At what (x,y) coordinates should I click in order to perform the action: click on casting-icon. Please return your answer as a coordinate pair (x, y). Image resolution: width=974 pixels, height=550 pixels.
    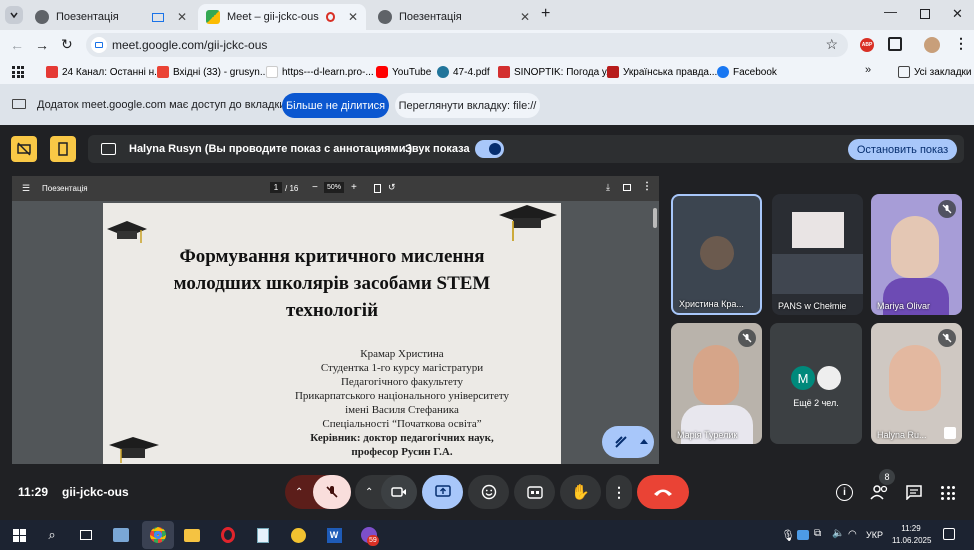
    Looking at the image, I should click on (157, 17).